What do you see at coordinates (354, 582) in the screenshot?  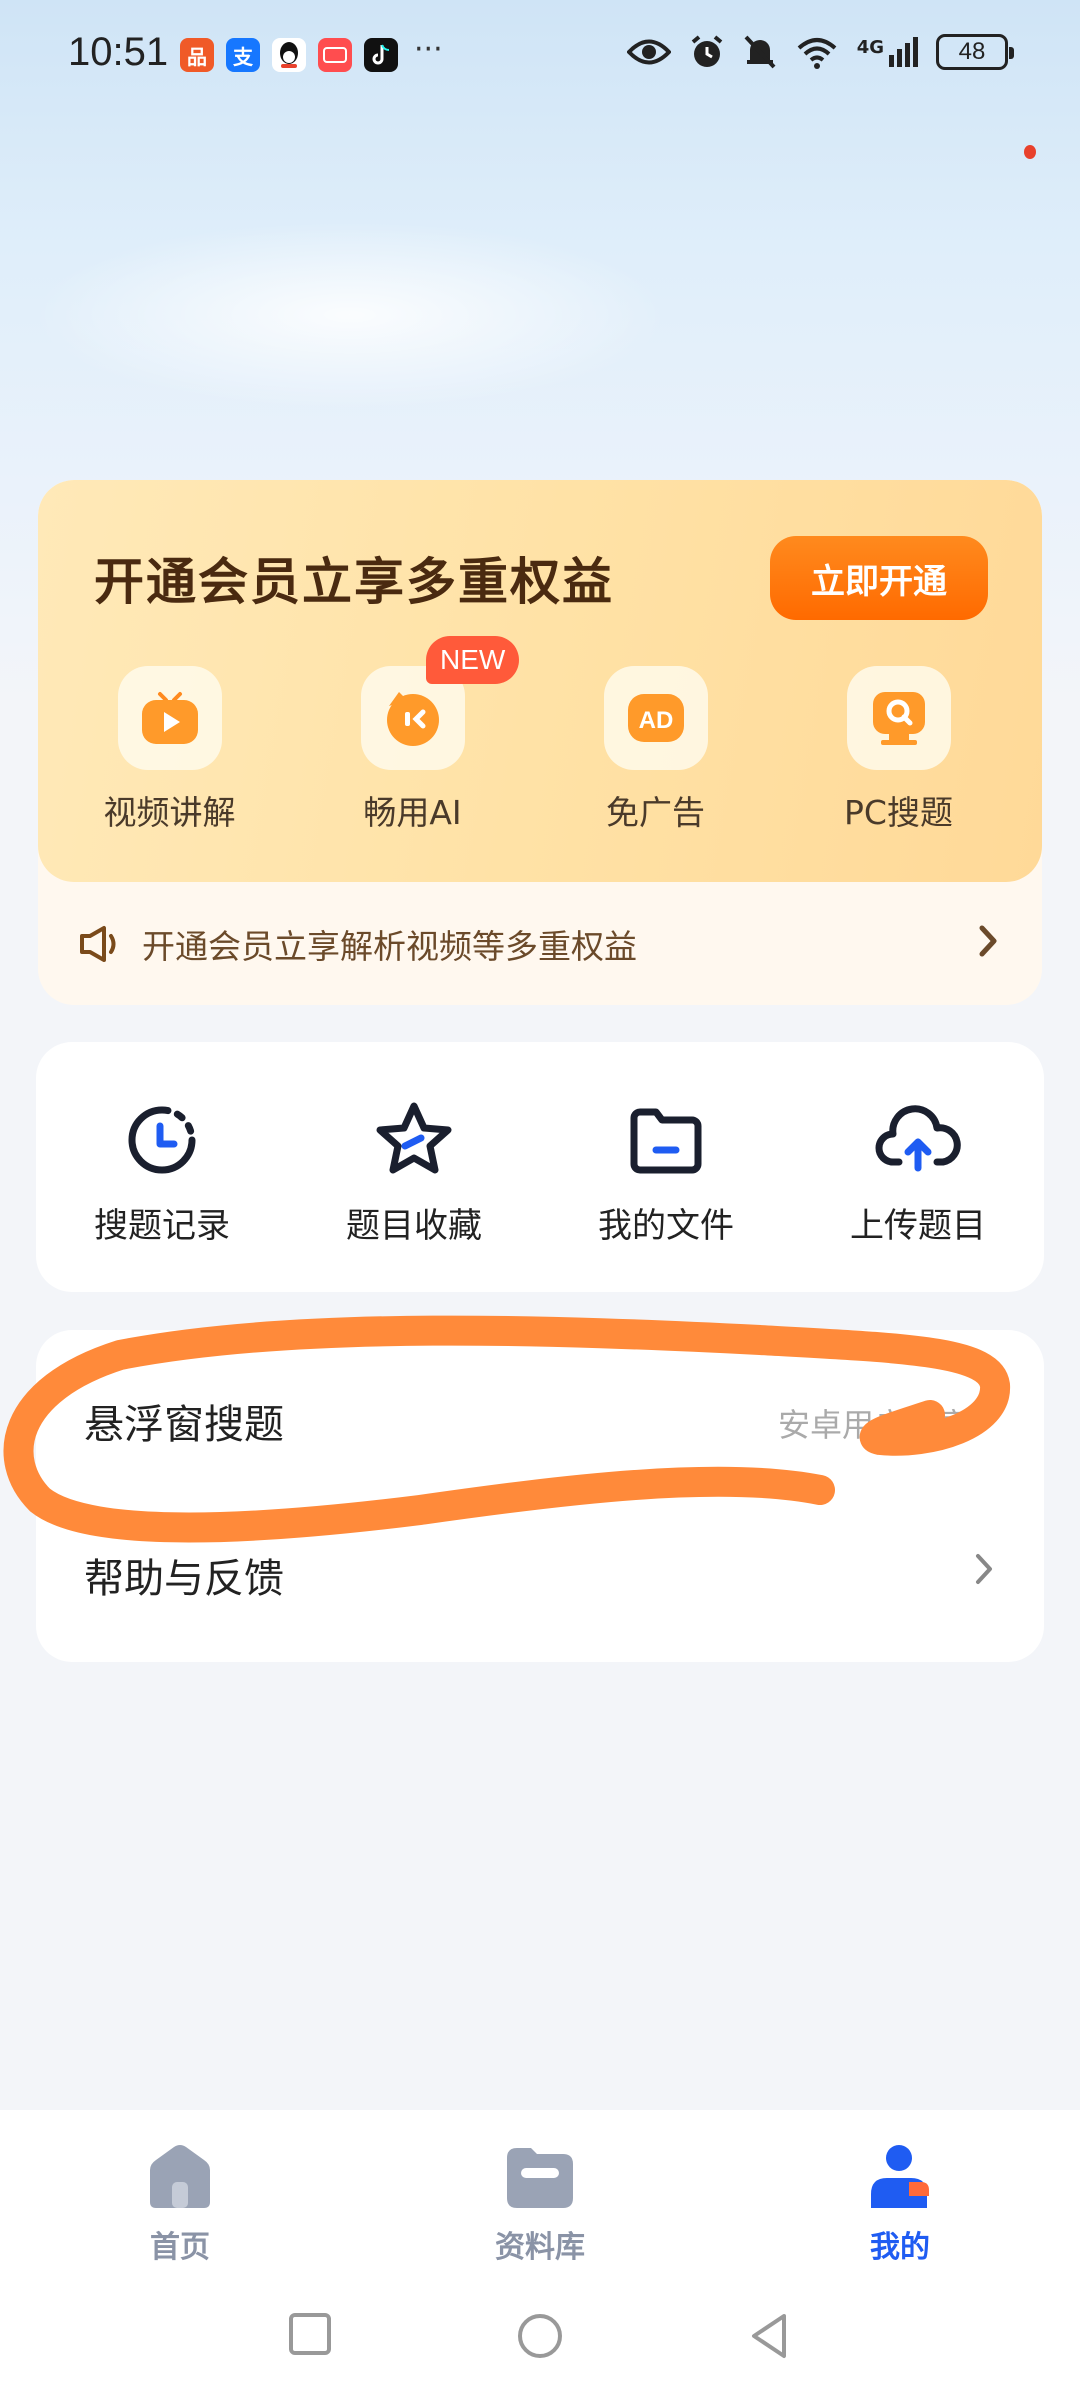 I see `vip-title: 开通会员立享多重权益` at bounding box center [354, 582].